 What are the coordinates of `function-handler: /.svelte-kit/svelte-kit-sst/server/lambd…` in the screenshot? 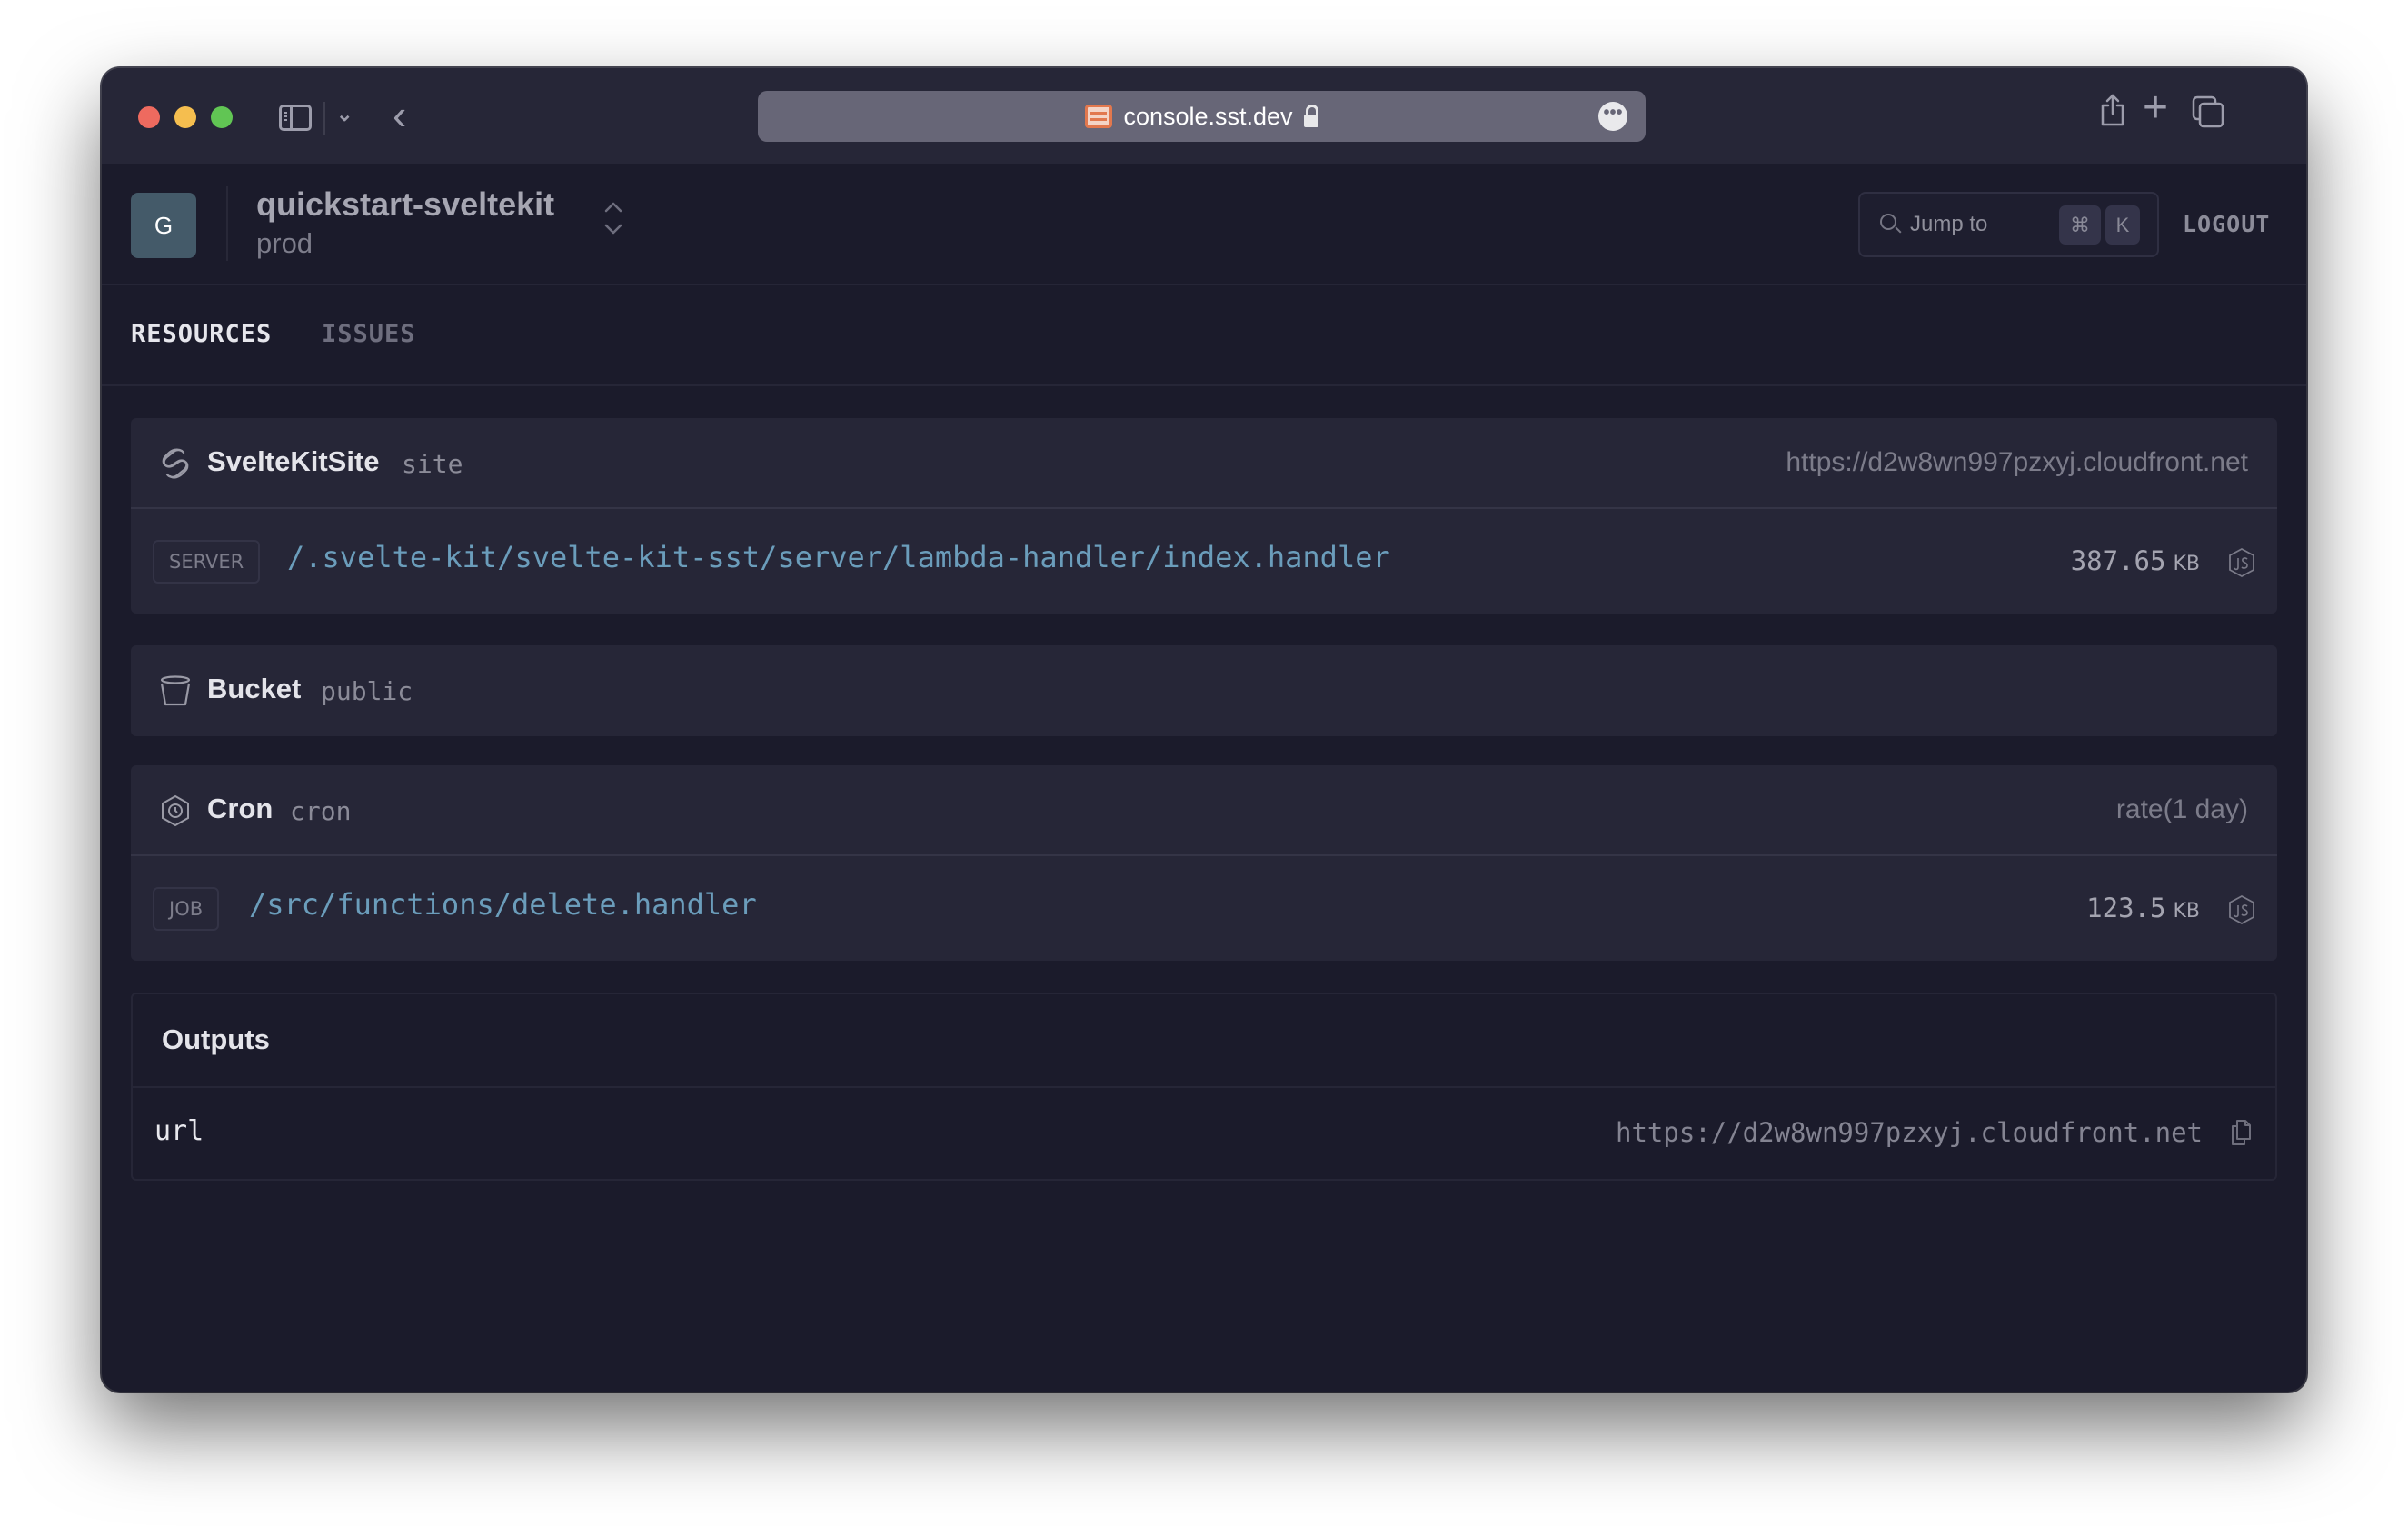 It's located at (838, 557).